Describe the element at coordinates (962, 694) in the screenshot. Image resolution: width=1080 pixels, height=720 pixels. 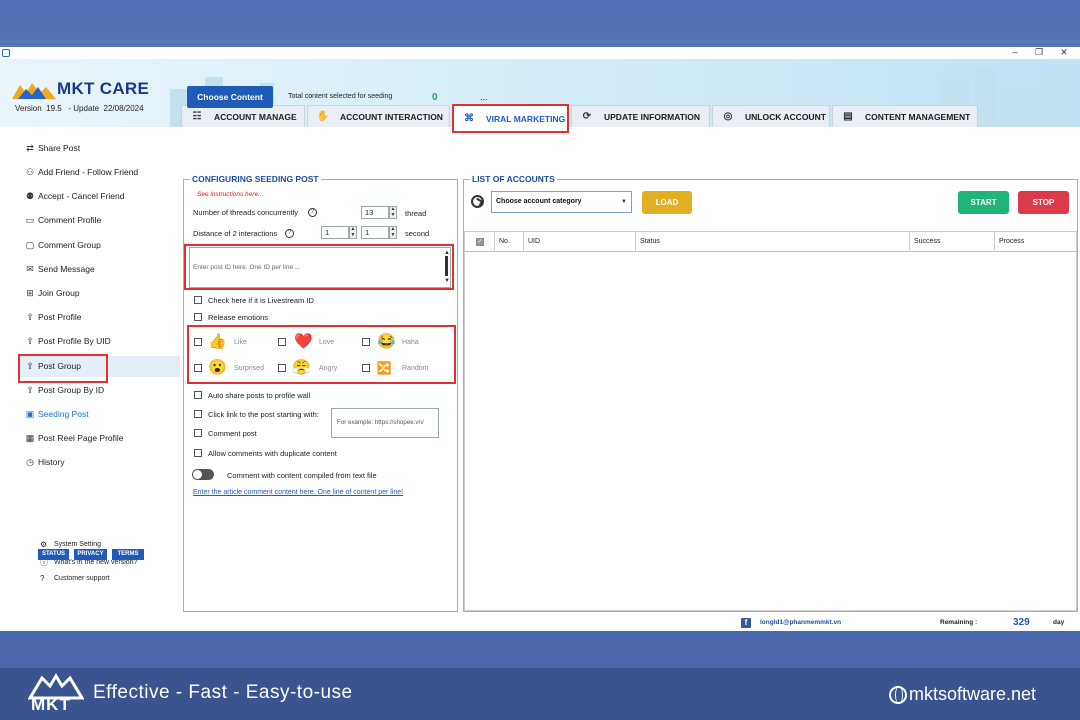
I see `footer-website: mktsoftware.net` at that location.